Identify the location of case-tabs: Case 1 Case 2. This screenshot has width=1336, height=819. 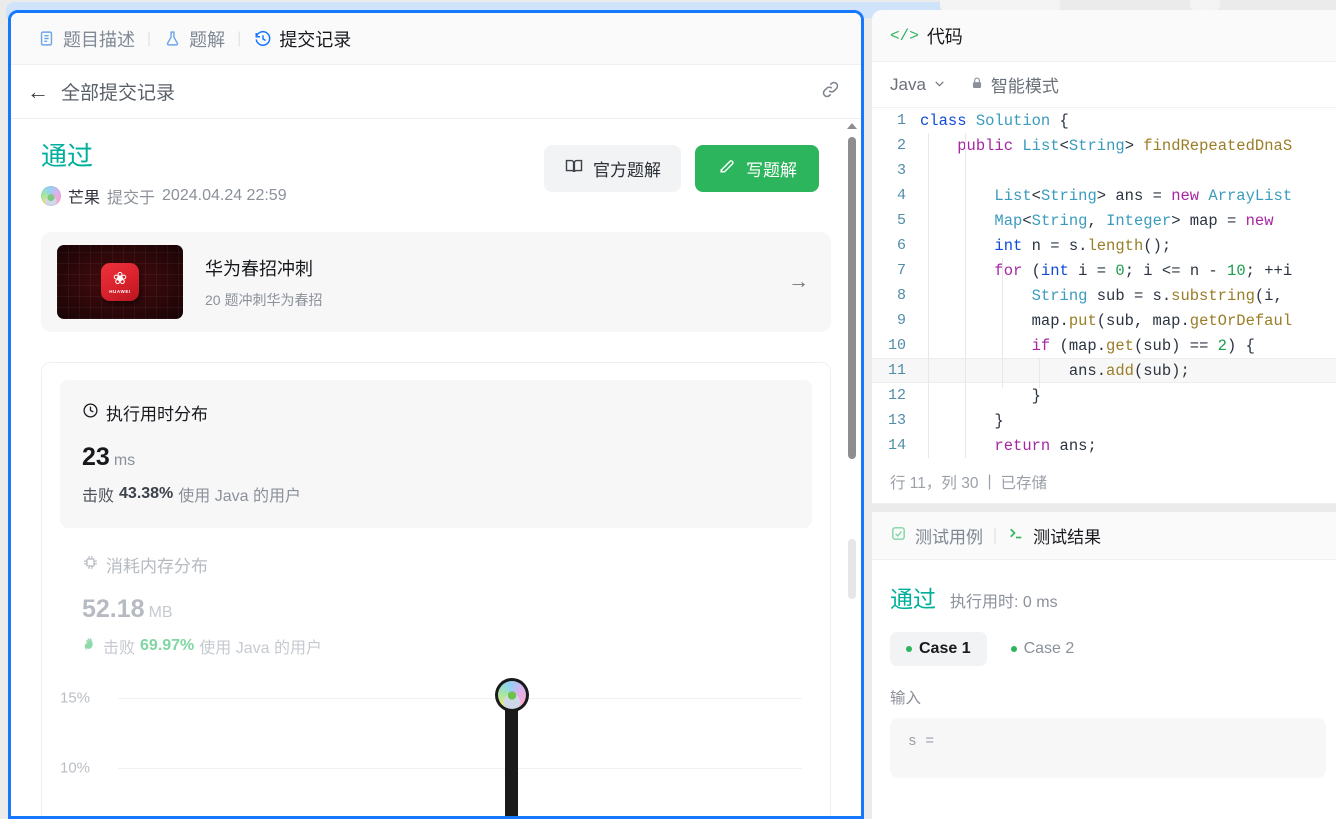
(1108, 649).